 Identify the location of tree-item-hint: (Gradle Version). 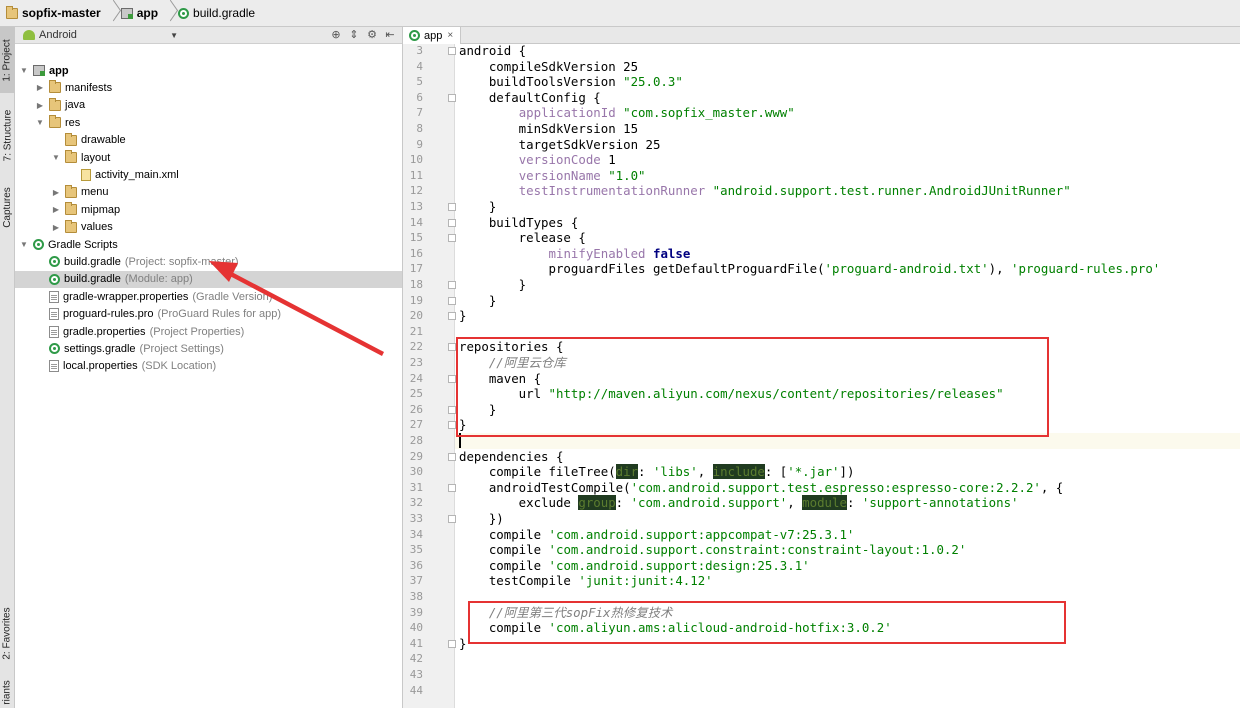
(232, 296).